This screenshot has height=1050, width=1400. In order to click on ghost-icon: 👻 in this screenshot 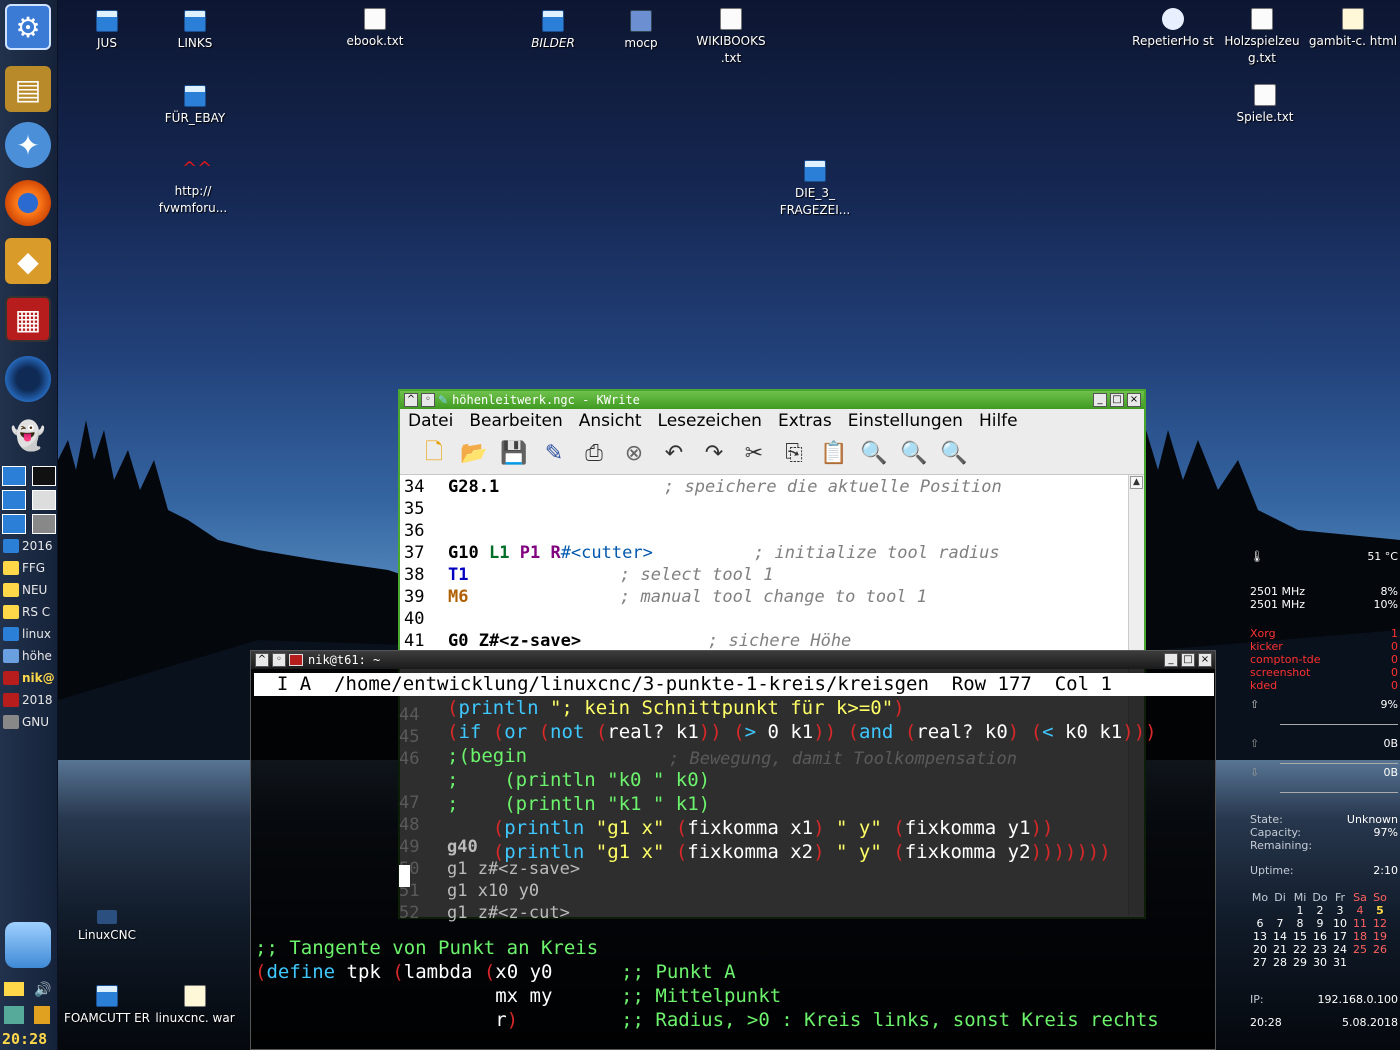, I will do `click(28, 435)`.